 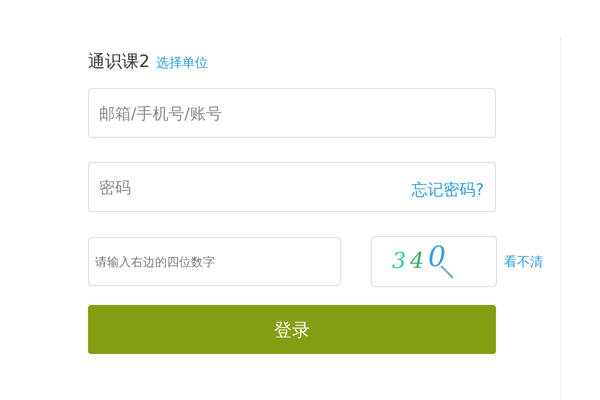 I want to click on captcha-input-field: 请输入右边的四位数字, so click(x=214, y=261).